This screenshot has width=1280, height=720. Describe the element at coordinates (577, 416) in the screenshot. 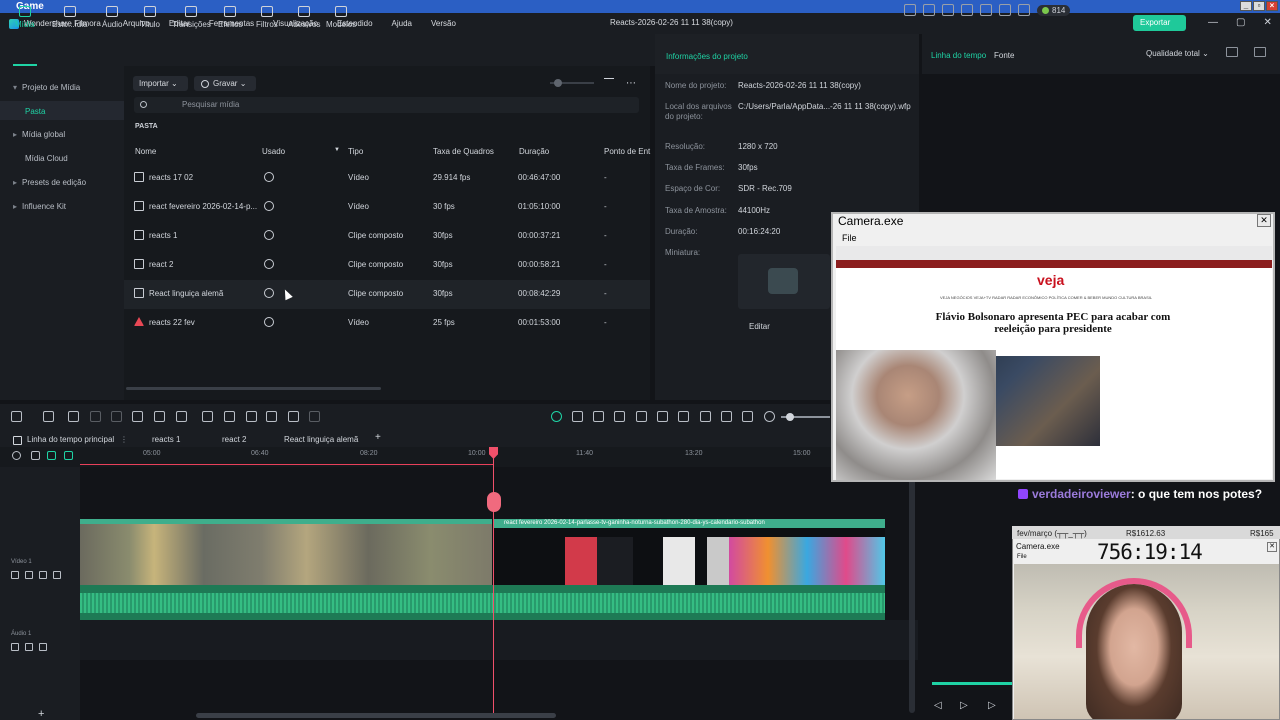

I see `auto-sync-icon` at that location.